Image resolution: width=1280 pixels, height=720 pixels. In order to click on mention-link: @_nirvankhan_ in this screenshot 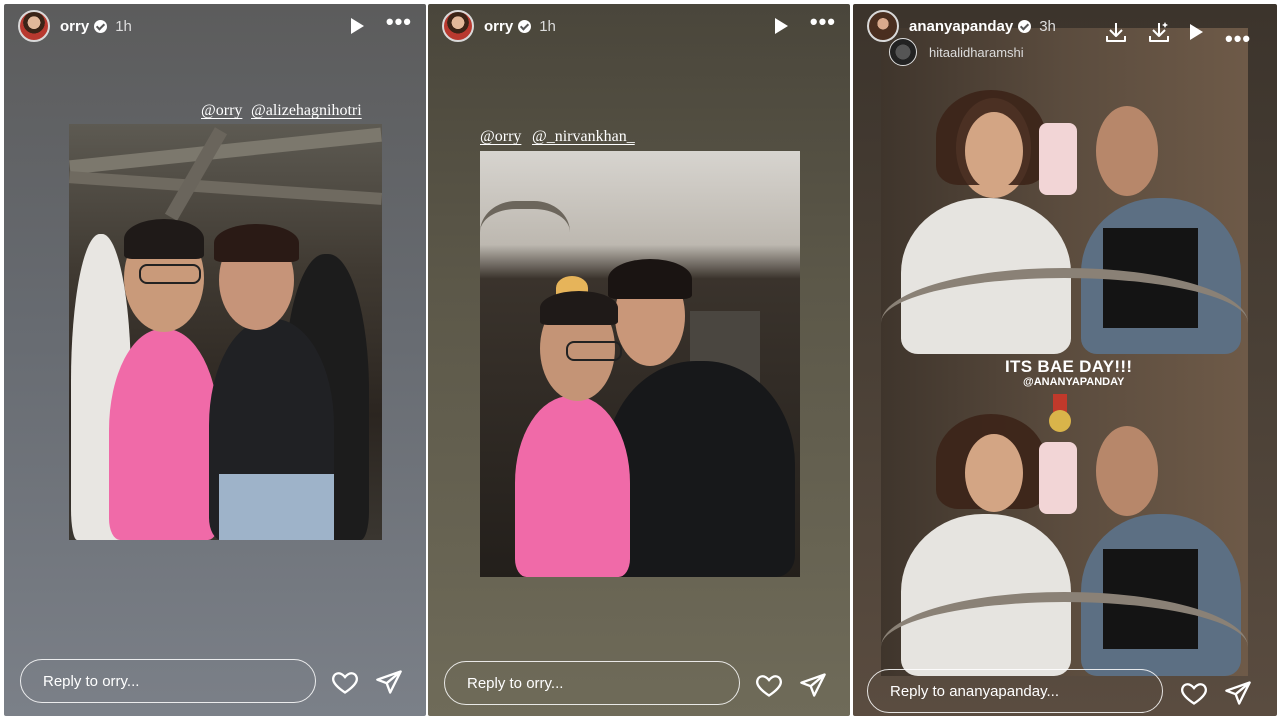, I will do `click(583, 137)`.